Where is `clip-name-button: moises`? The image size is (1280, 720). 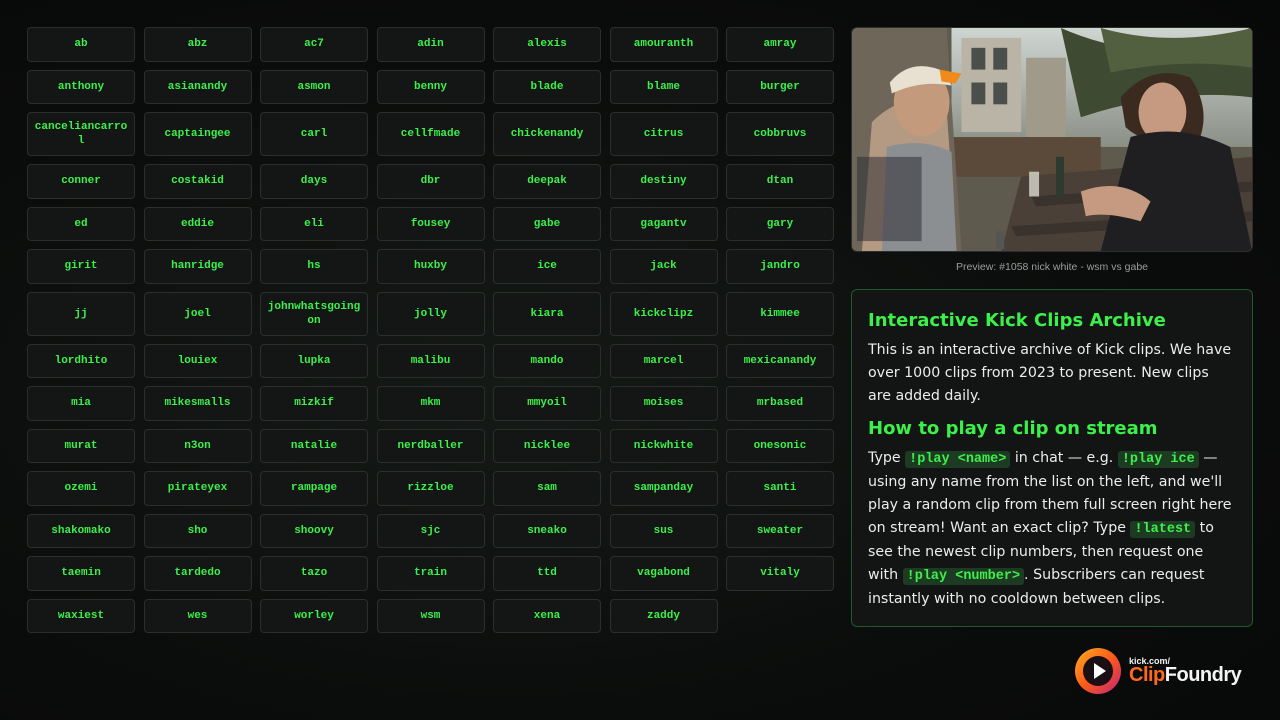
clip-name-button: moises is located at coordinates (663, 403).